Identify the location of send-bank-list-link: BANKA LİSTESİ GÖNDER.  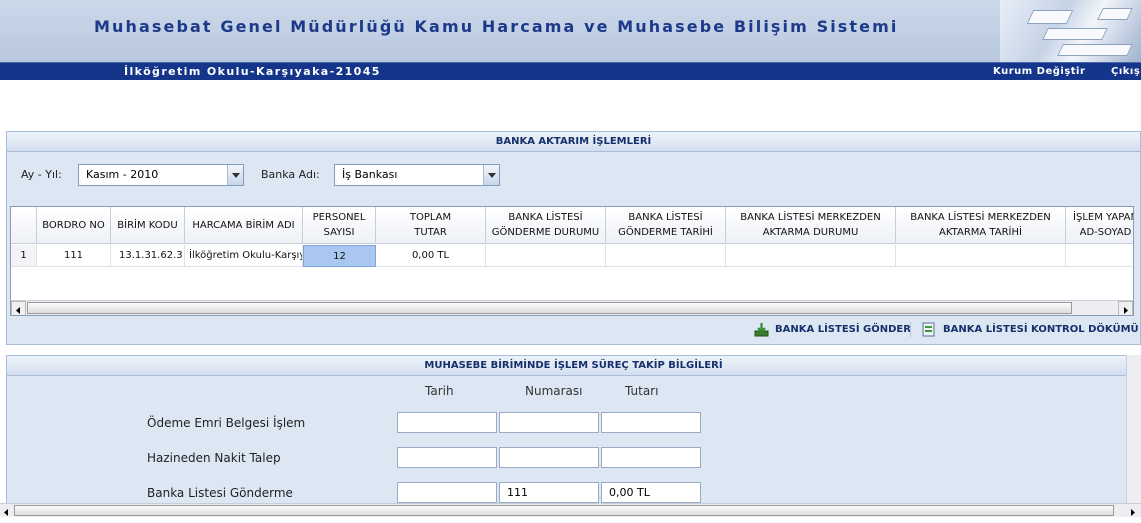
(843, 329).